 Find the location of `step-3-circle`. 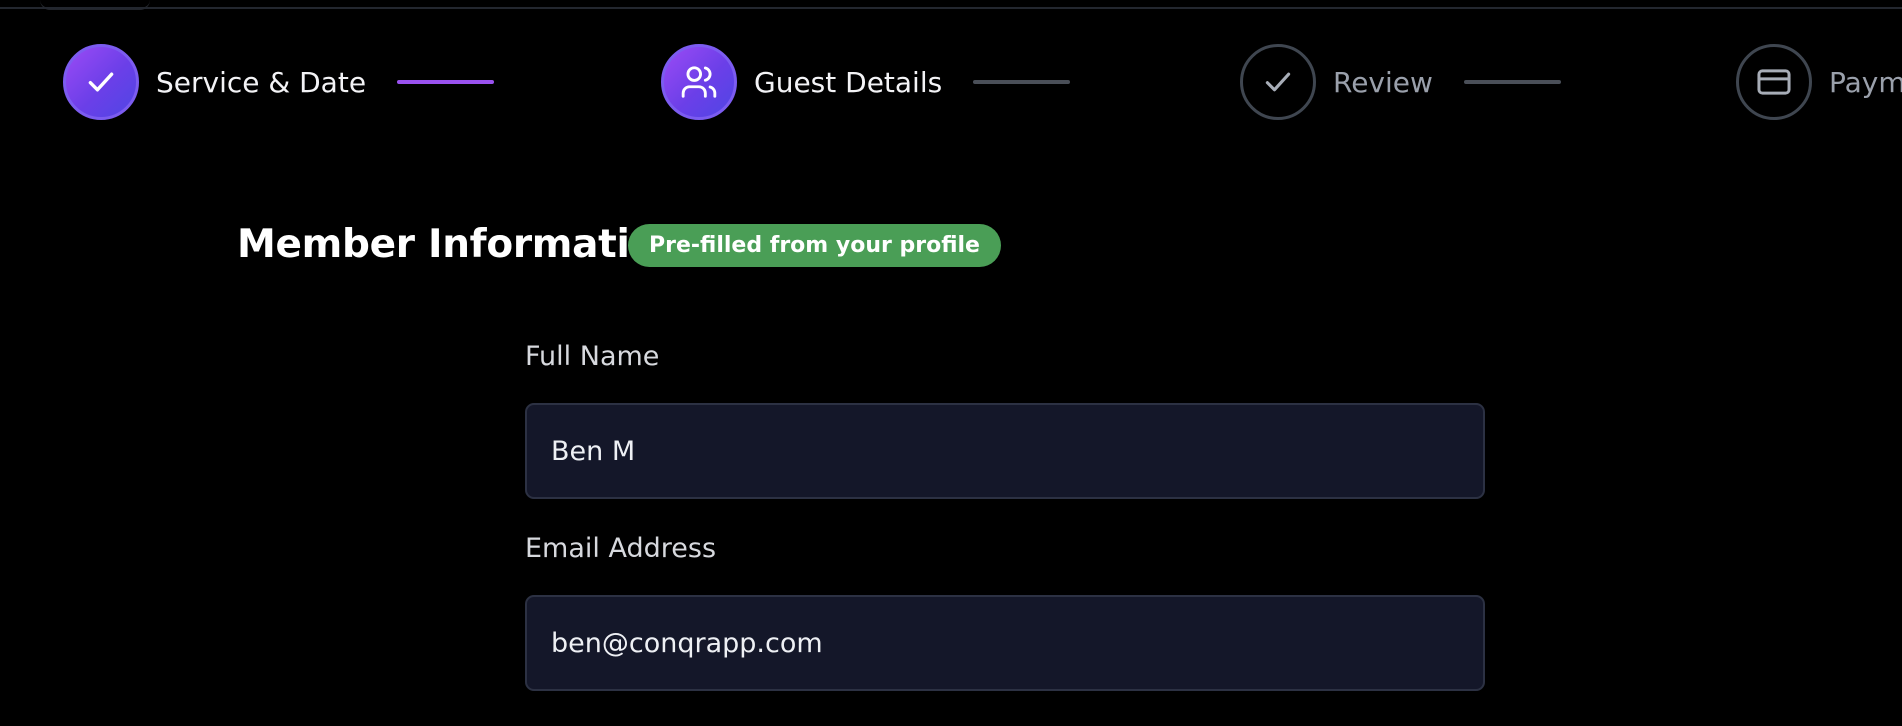

step-3-circle is located at coordinates (1278, 82).